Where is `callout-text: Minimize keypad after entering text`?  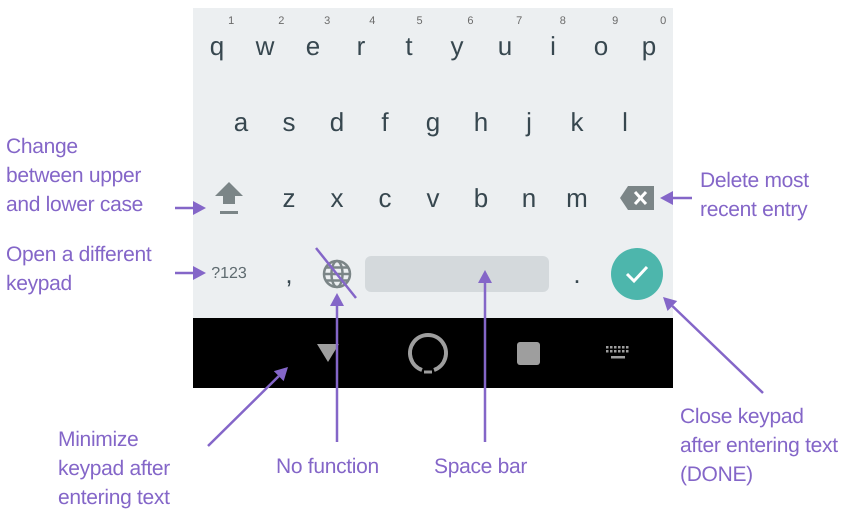 callout-text: Minimize keypad after entering text is located at coordinates (114, 469).